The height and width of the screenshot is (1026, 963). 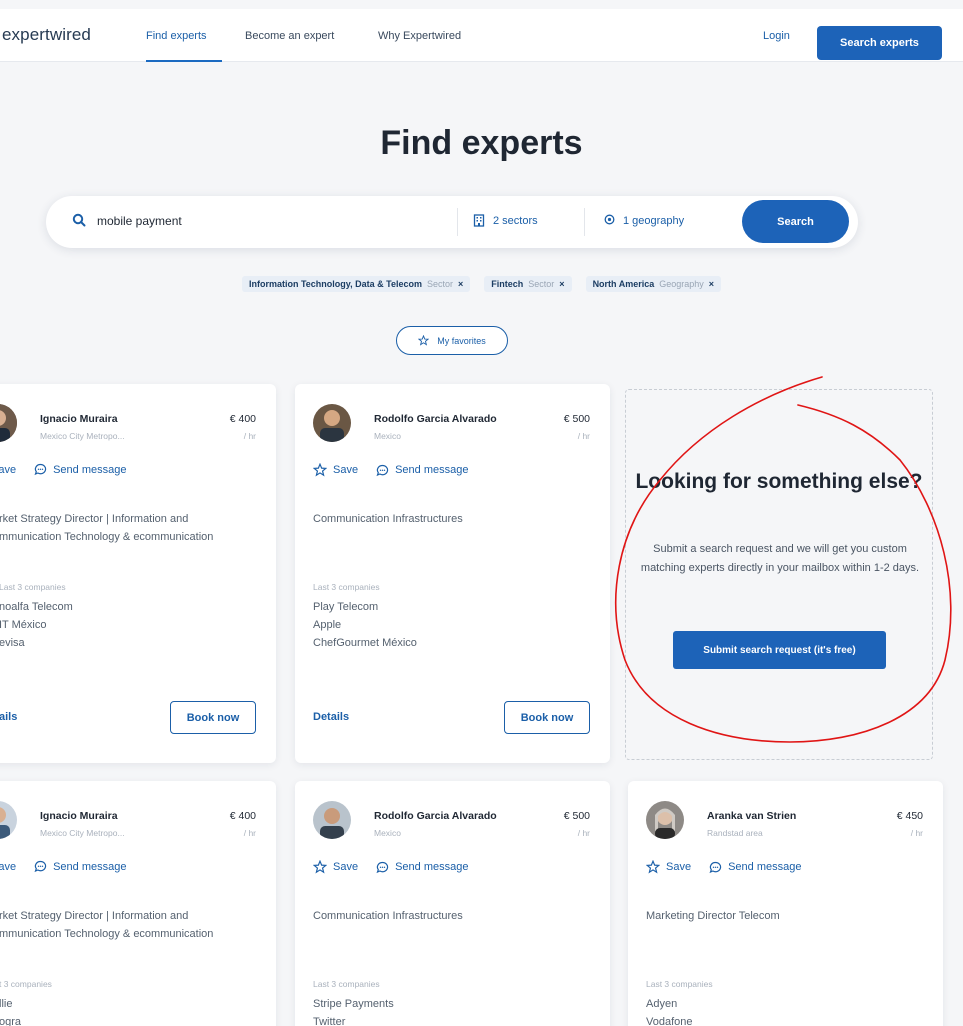 What do you see at coordinates (515, 220) in the screenshot?
I see `sectors-label: 2 sectors` at bounding box center [515, 220].